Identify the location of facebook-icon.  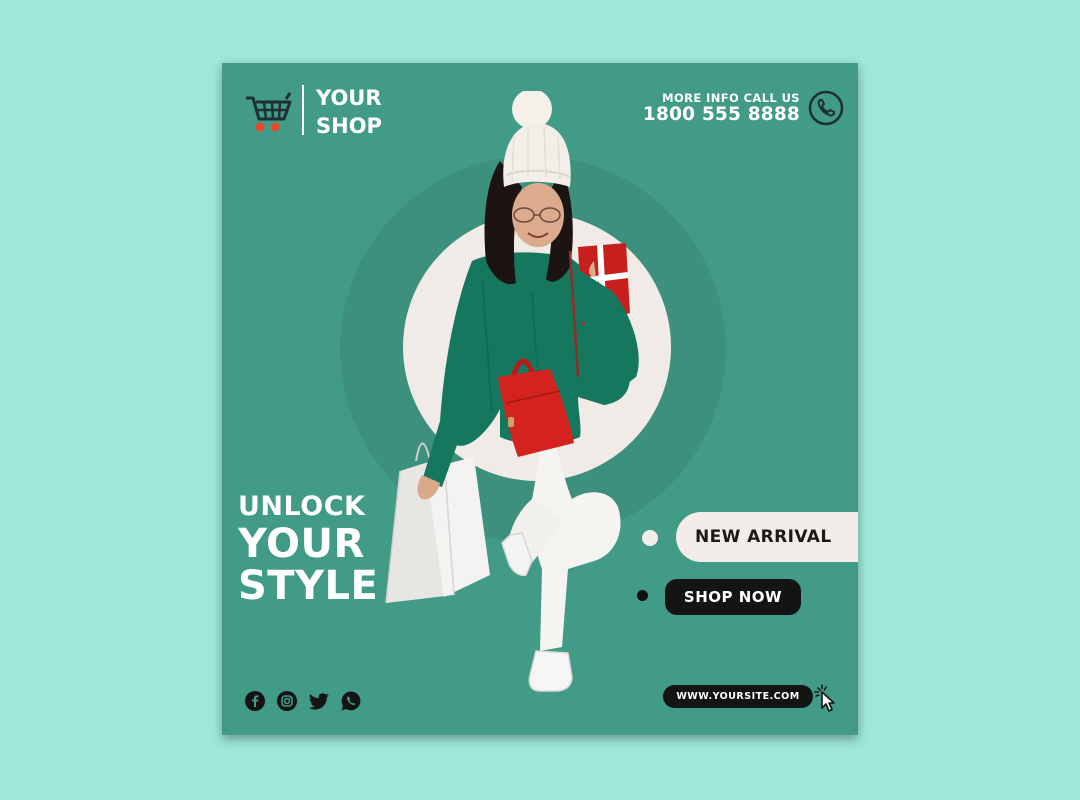
(255, 701).